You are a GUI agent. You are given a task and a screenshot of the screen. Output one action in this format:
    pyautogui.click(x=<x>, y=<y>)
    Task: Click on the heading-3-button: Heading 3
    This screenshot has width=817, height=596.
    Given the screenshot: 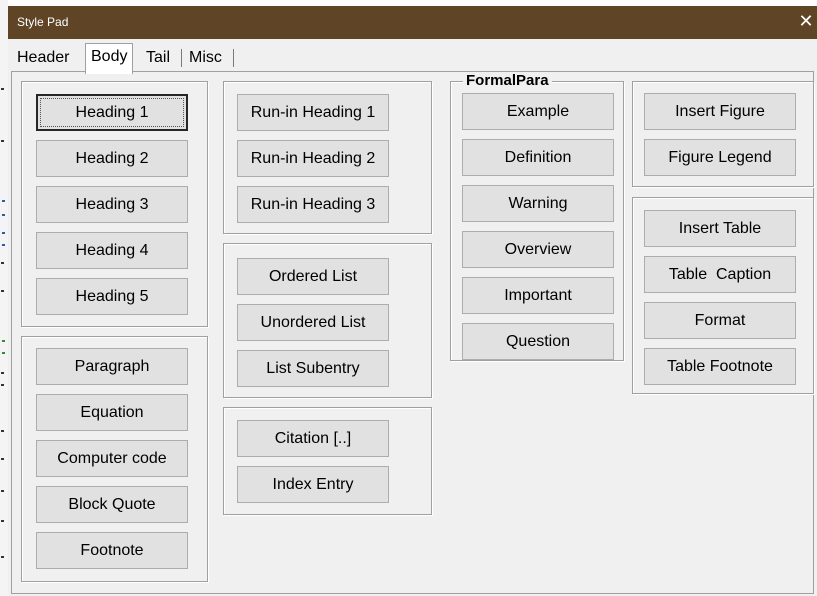 What is the action you would take?
    pyautogui.click(x=112, y=204)
    